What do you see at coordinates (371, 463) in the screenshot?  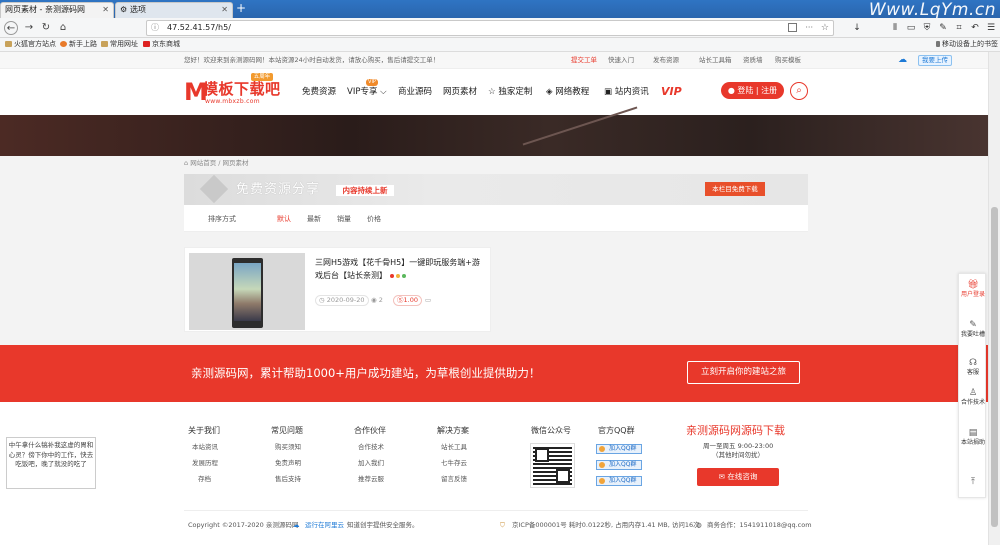 I see `footer-link: 加入我们` at bounding box center [371, 463].